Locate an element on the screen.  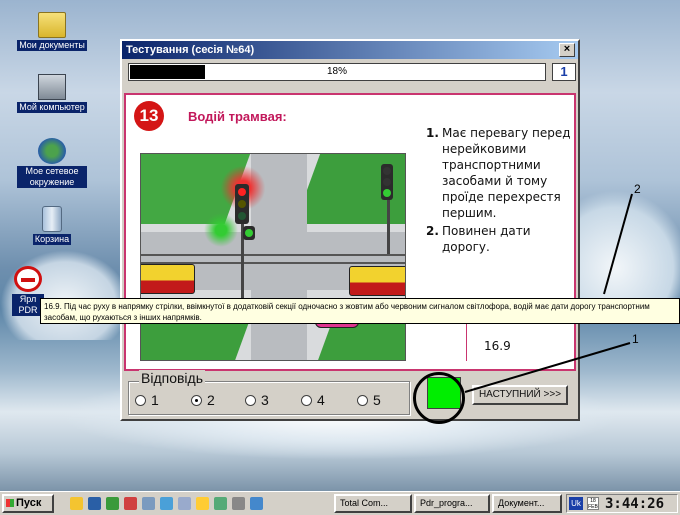
calendar-month: FEB is located at coordinates (593, 507).